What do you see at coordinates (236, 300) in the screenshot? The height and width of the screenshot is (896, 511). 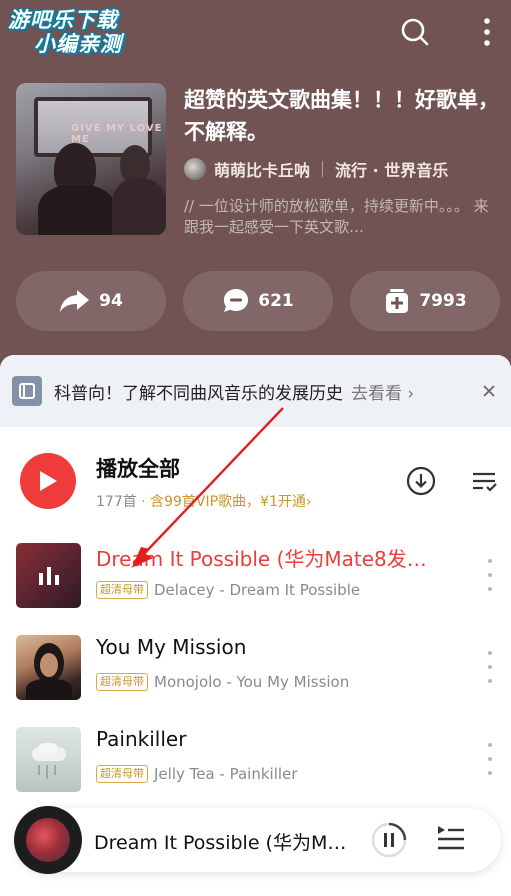 I see `comment-icon` at bounding box center [236, 300].